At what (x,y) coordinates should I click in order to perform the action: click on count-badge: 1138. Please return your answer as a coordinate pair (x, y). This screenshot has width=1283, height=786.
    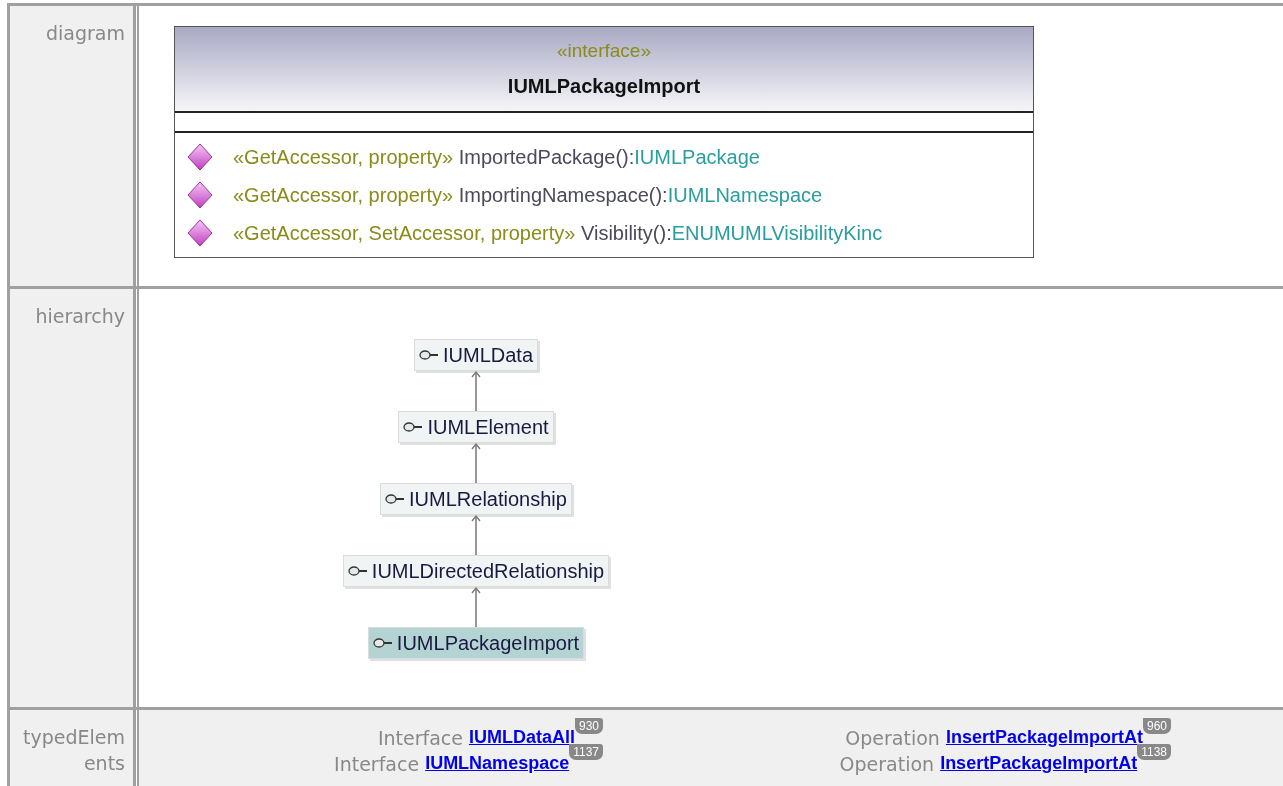
    Looking at the image, I should click on (1154, 752).